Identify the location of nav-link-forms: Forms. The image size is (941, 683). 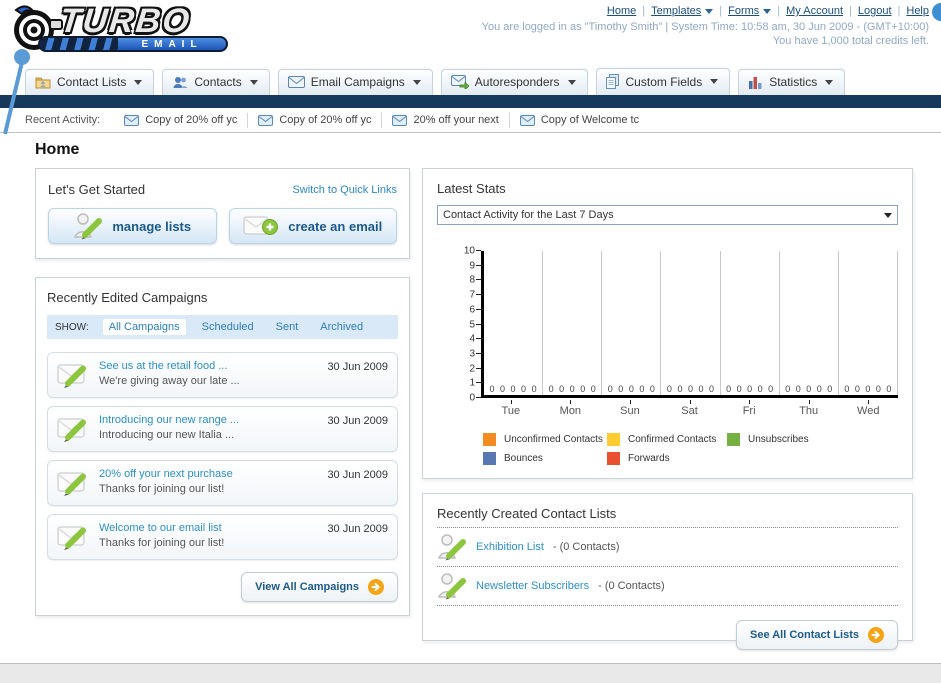
(750, 11).